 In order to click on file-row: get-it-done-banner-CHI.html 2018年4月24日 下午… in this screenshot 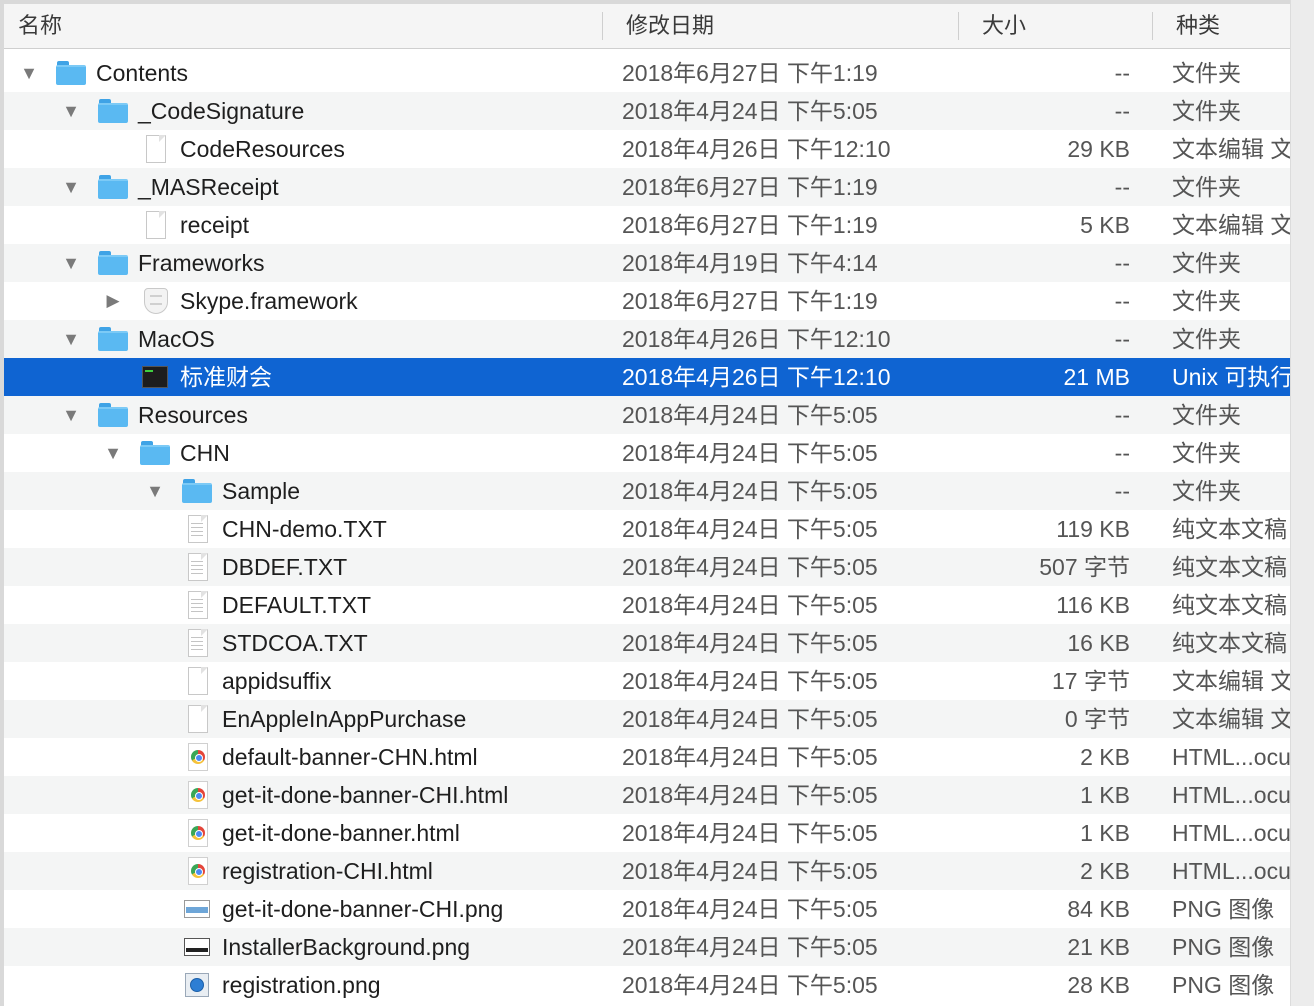, I will do `click(647, 795)`.